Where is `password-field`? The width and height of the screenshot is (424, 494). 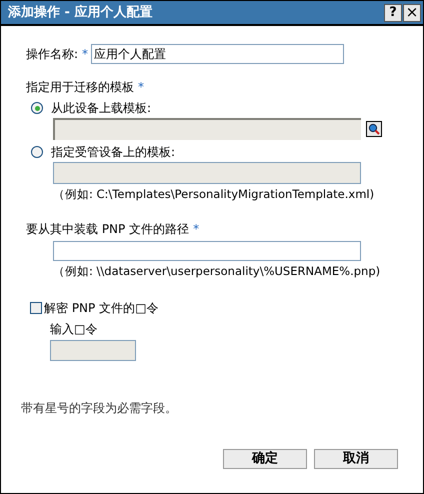 password-field is located at coordinates (93, 350).